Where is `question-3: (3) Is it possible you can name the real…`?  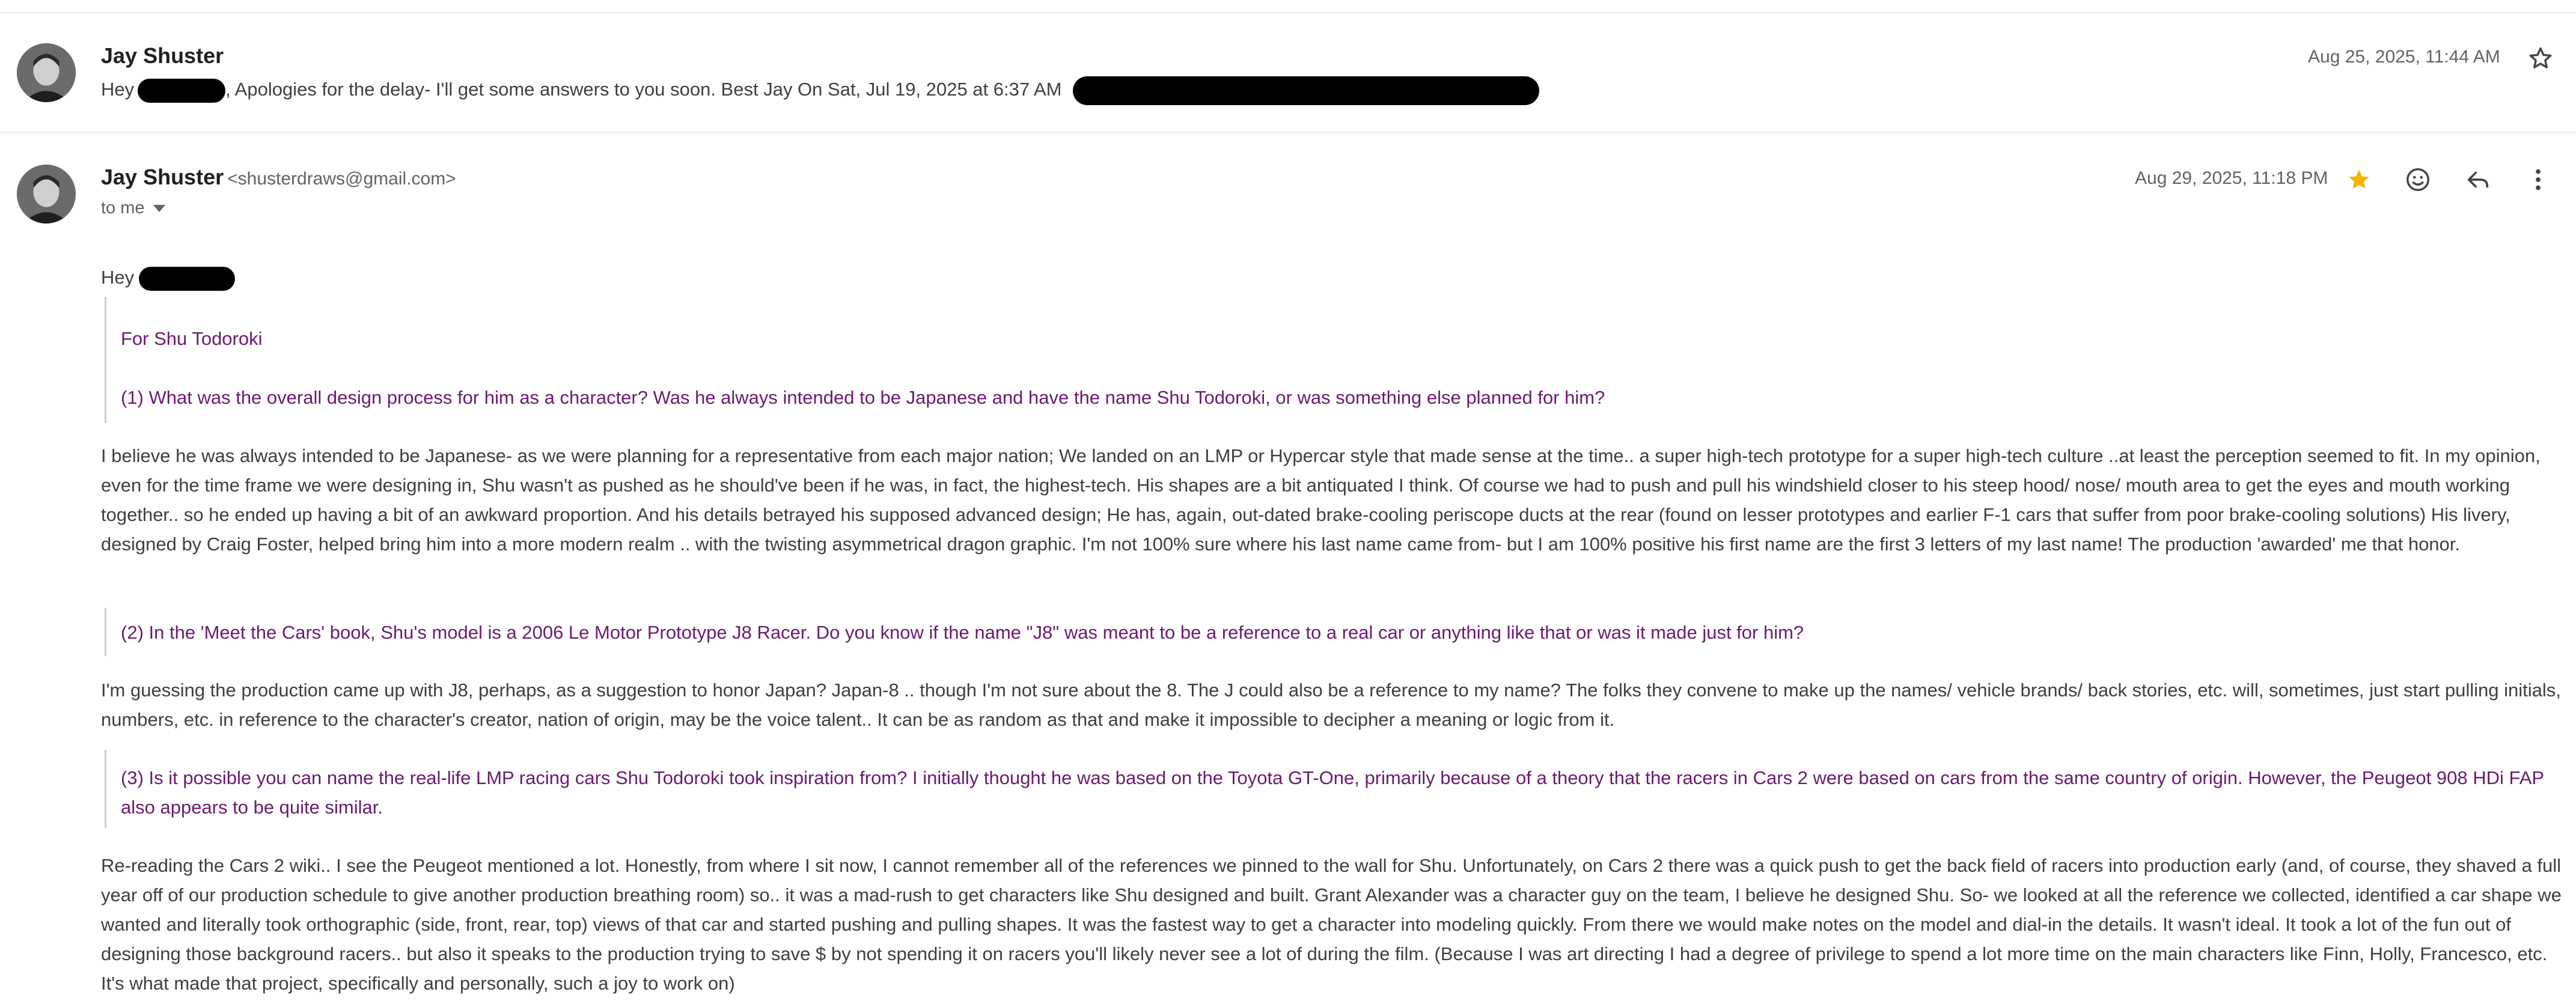
question-3: (3) Is it possible you can name the real… is located at coordinates (1332, 792).